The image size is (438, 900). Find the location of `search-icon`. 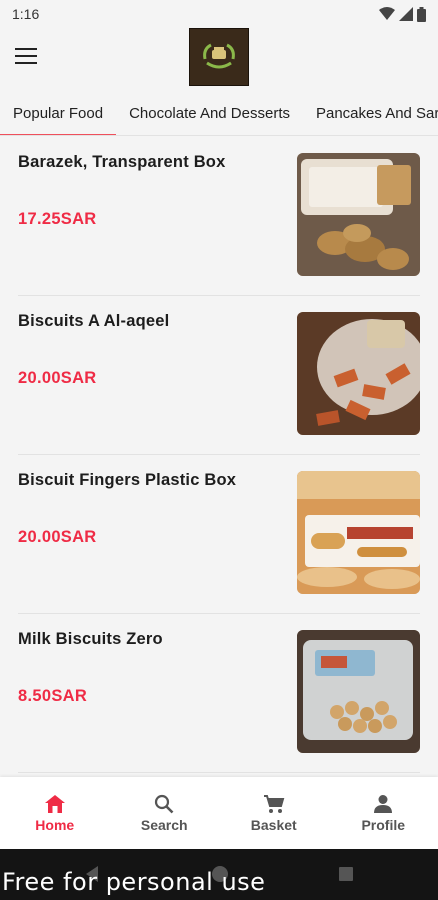

search-icon is located at coordinates (164, 803).